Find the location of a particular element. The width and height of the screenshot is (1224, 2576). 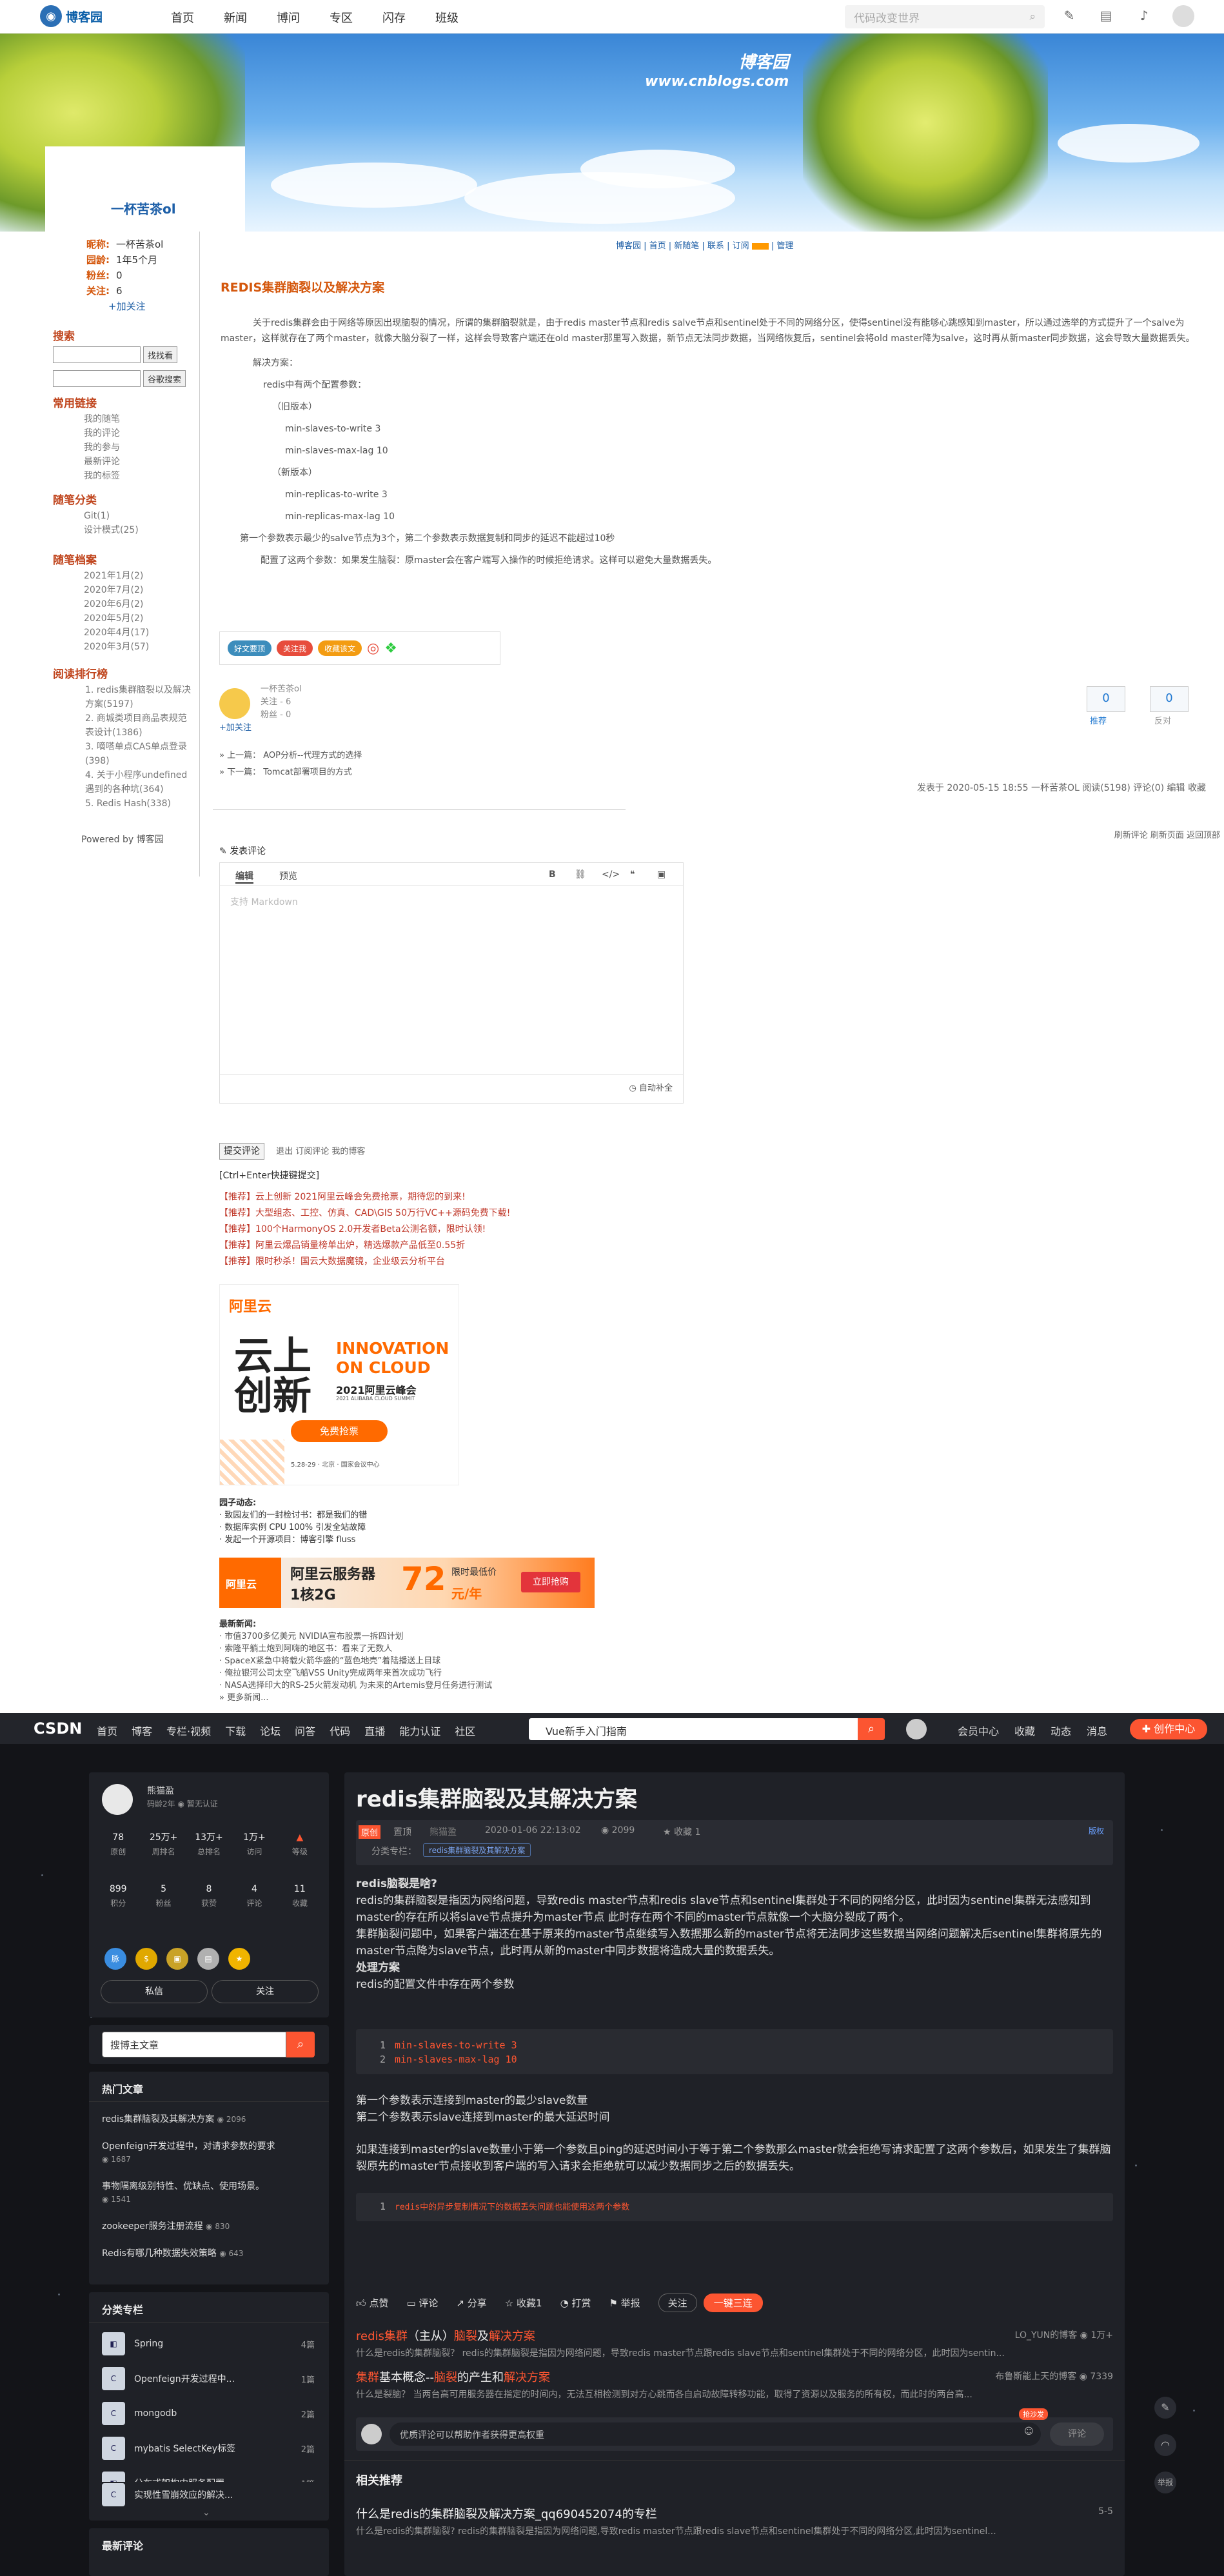

private-message-button: 私信 is located at coordinates (154, 1991).